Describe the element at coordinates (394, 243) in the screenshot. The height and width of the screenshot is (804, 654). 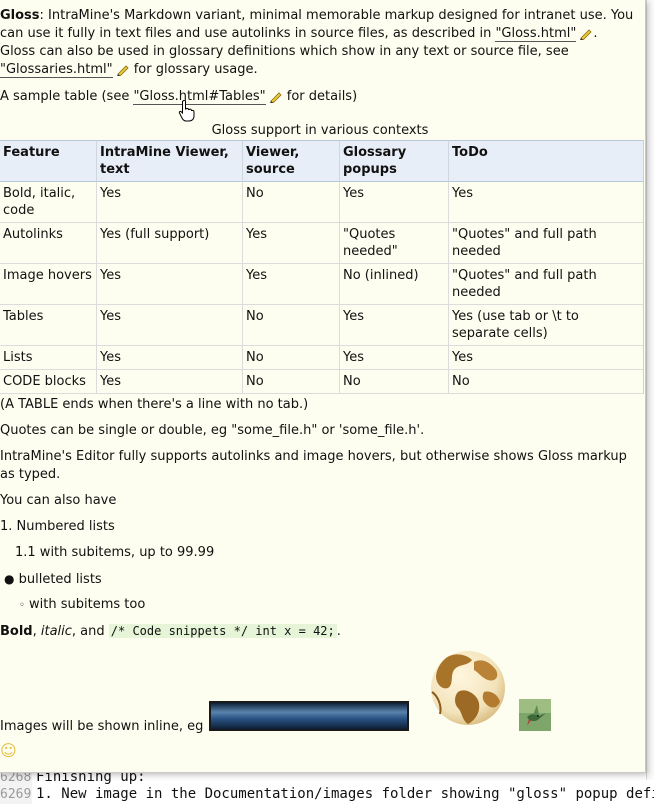
I see `table-cell: "Quotes needed"` at that location.